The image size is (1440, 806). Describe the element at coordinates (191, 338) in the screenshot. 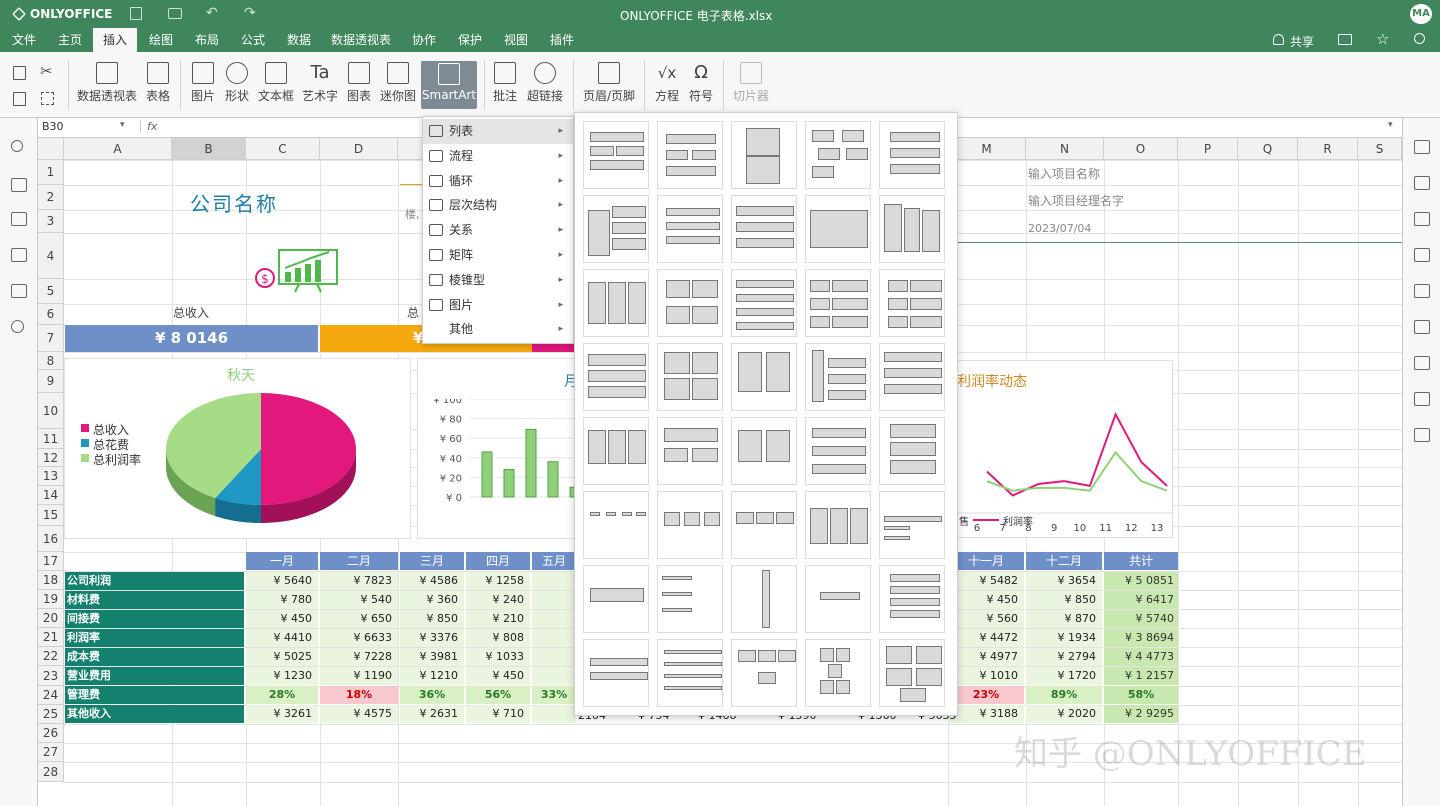

I see `total-income-value: ¥ 8 0146` at that location.